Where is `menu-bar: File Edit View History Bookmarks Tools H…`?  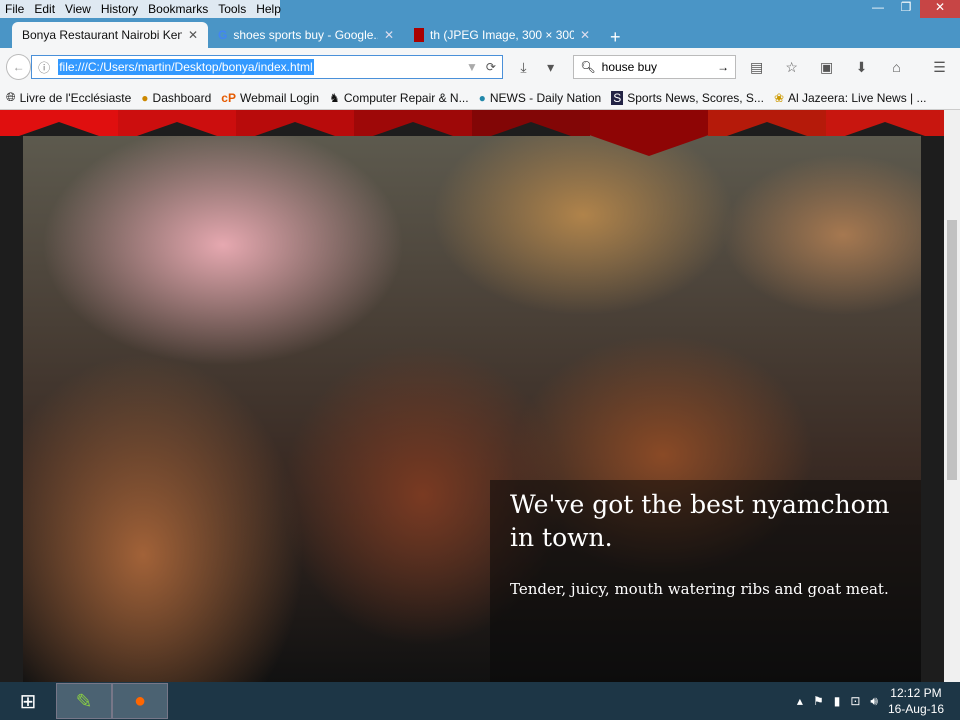
menu-bar: File Edit View History Bookmarks Tools H… is located at coordinates (140, 9).